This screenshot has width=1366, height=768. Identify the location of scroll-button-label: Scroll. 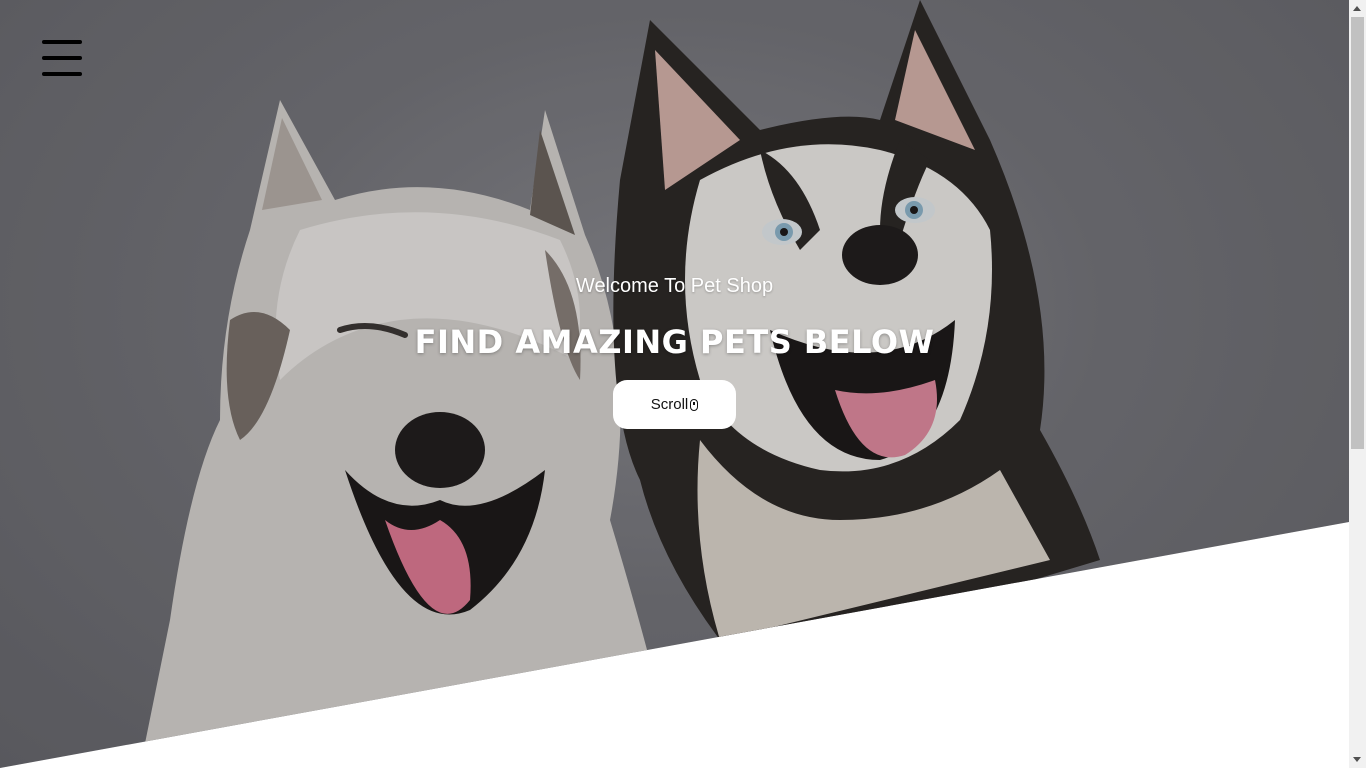
(669, 404).